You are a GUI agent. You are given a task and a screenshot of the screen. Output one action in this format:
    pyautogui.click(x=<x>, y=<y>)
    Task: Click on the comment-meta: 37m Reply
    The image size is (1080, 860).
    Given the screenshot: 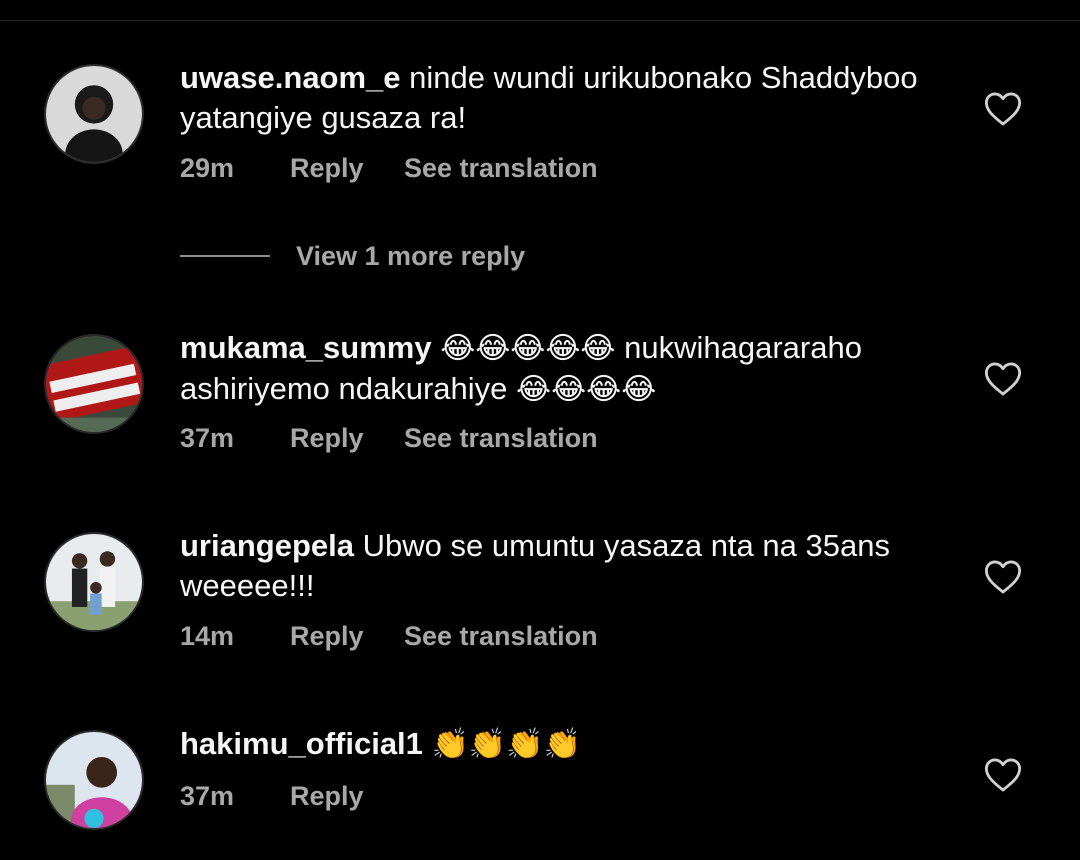 What is the action you would take?
    pyautogui.click(x=292, y=796)
    